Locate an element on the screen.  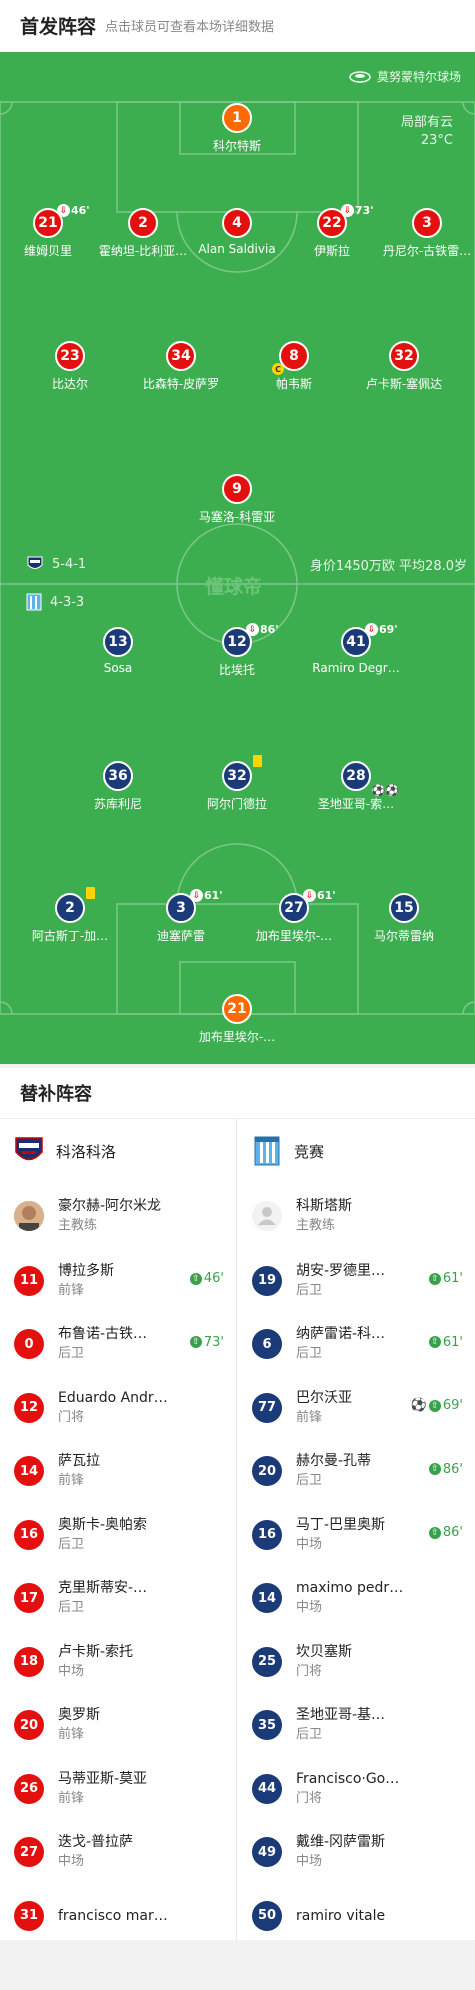
home-formation: 5-4-1 is located at coordinates (56, 564).